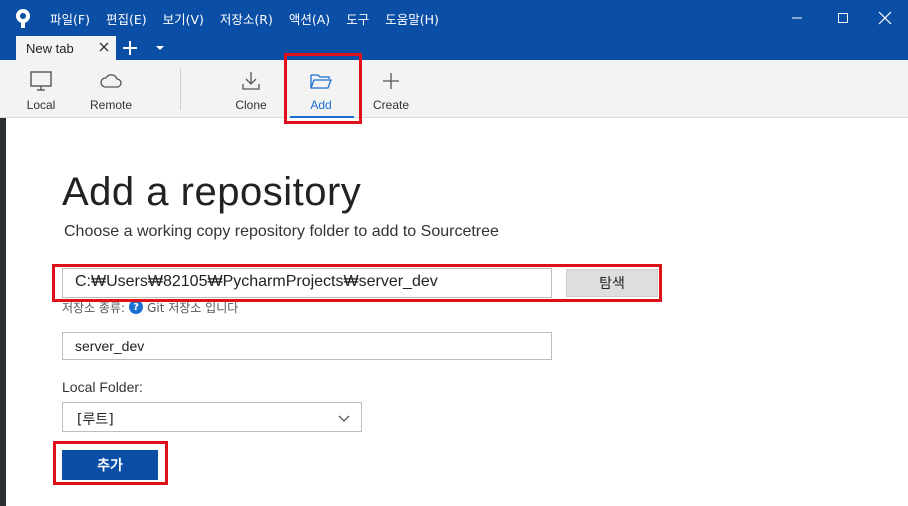 Image resolution: width=908 pixels, height=506 pixels. What do you see at coordinates (391, 105) in the screenshot?
I see `toolbar-create-label: Create` at bounding box center [391, 105].